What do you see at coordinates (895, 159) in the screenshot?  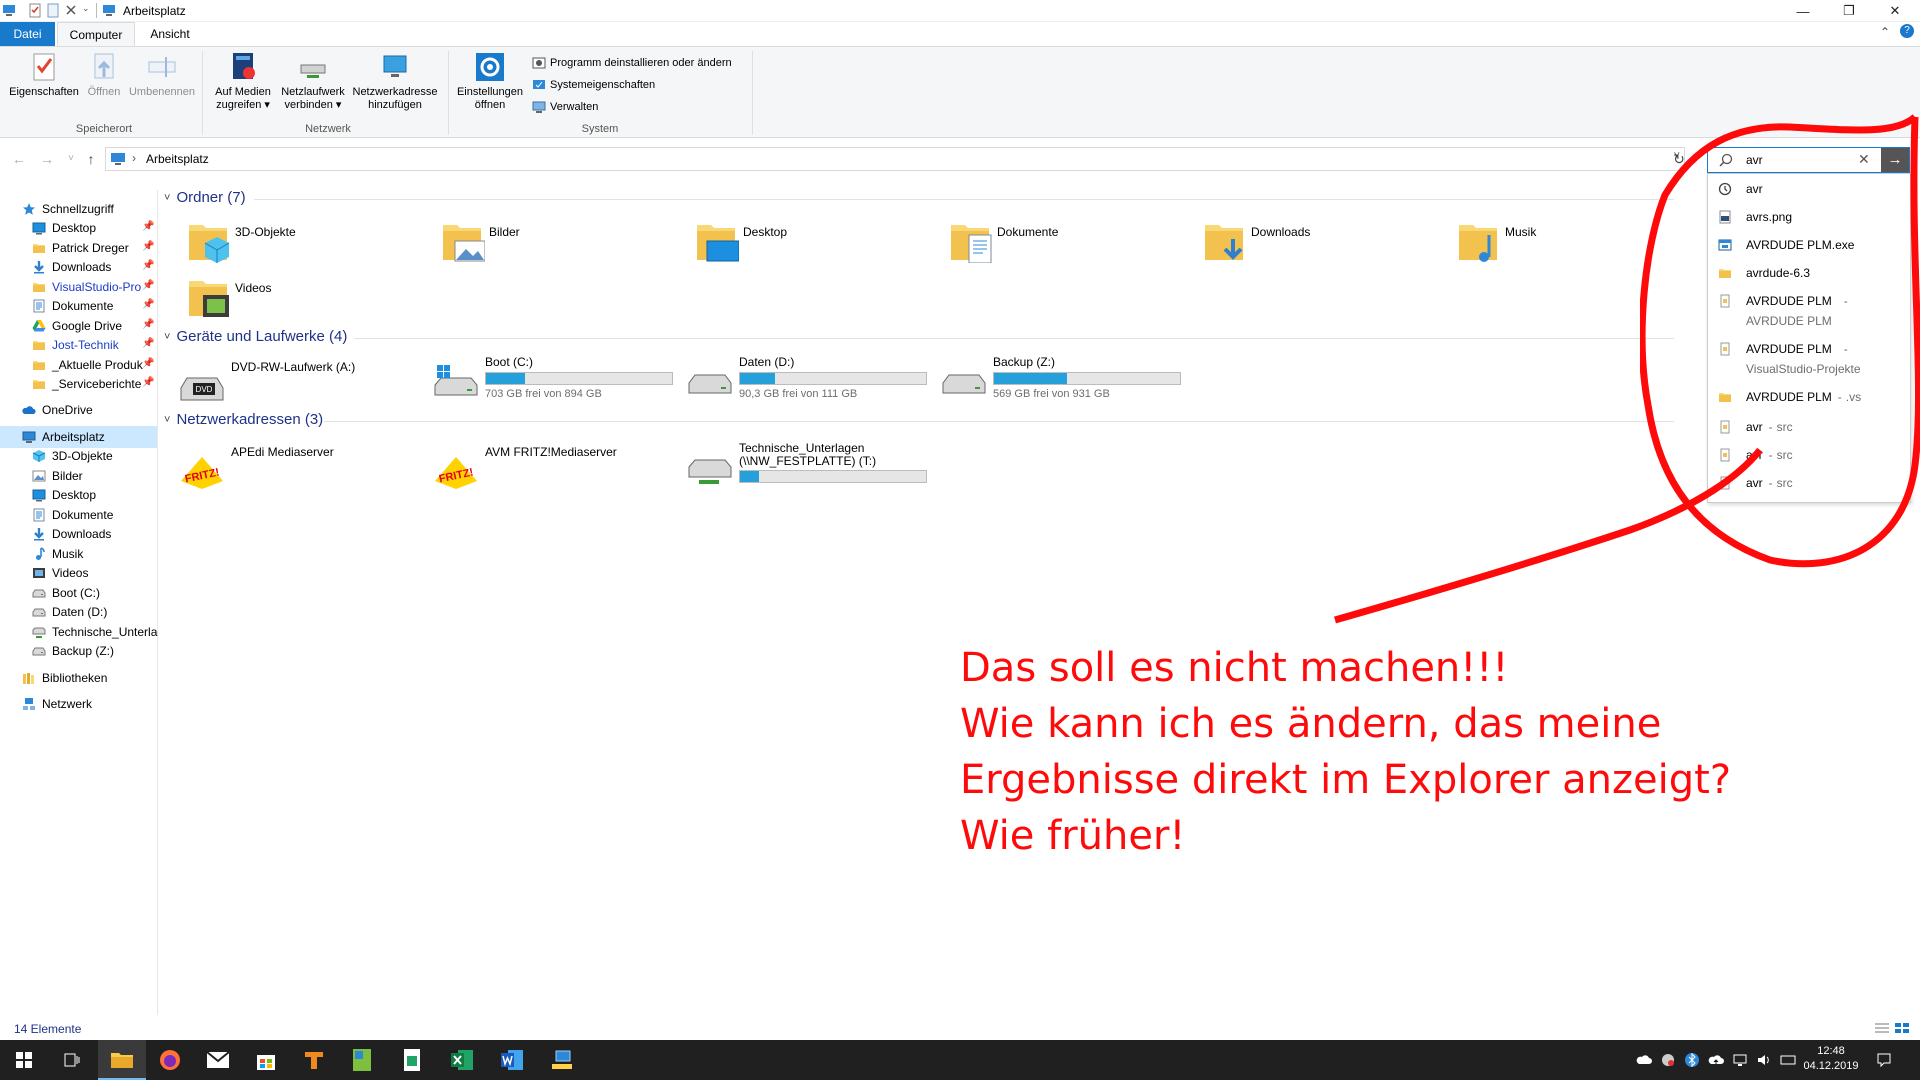 I see `address-bar: › Arbeitsplatz ˅` at bounding box center [895, 159].